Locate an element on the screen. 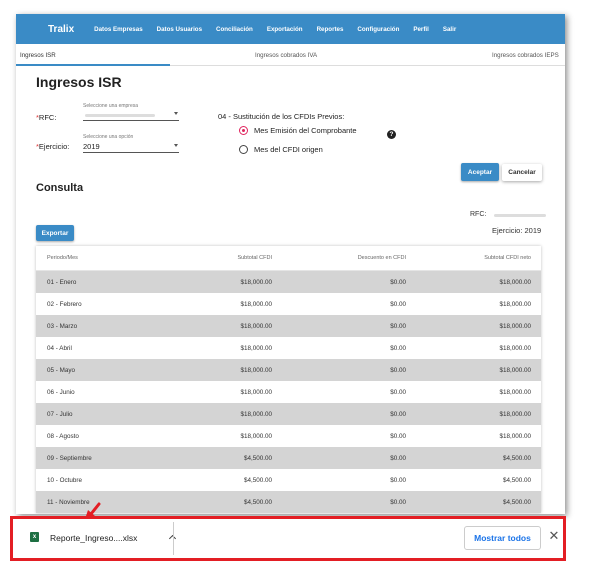 The width and height of the screenshot is (595, 587). excel-file-icon: x is located at coordinates (34, 537).